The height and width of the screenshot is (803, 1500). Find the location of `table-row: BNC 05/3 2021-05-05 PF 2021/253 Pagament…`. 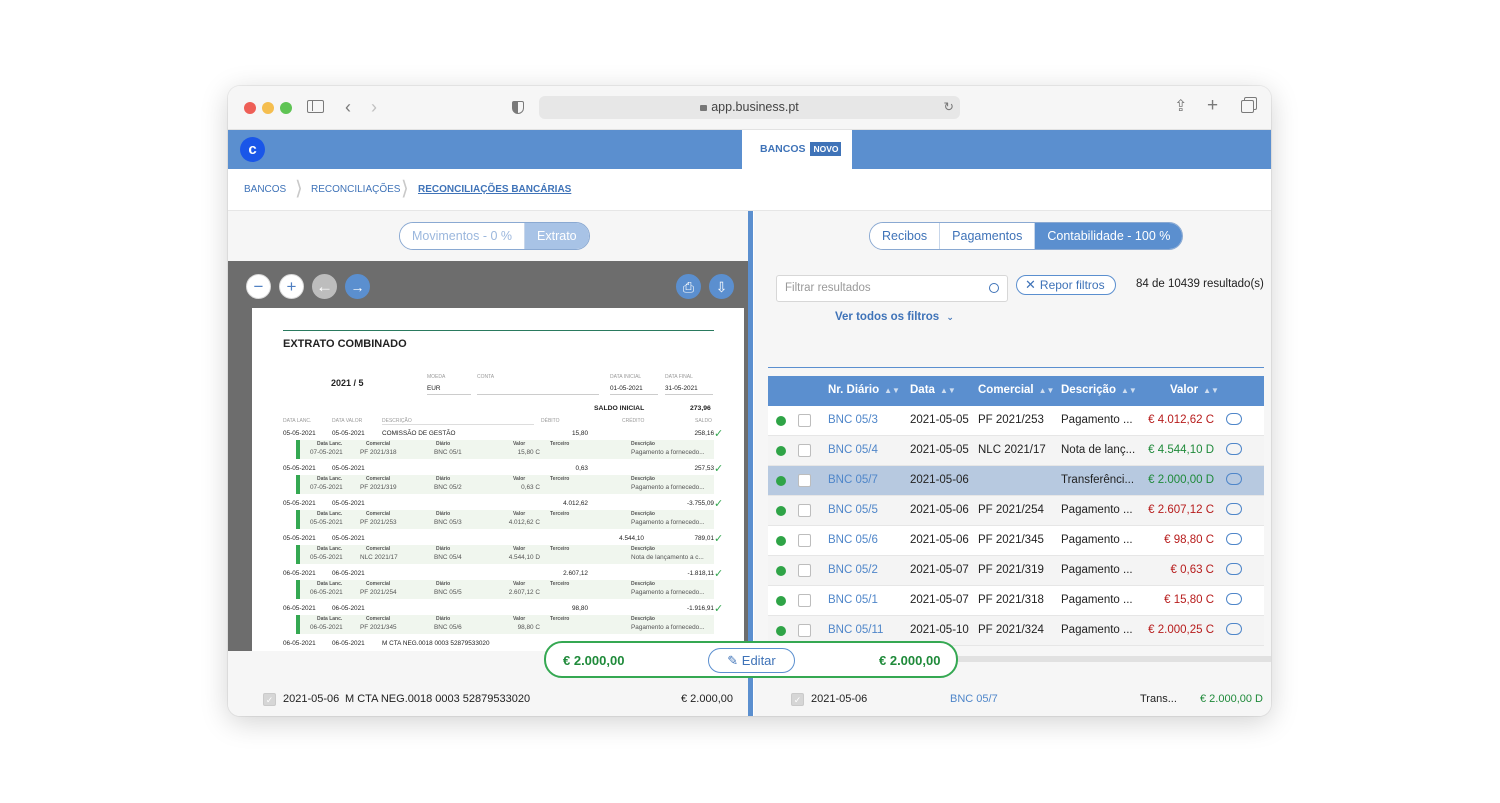

table-row: BNC 05/3 2021-05-05 PF 2021/253 Pagament… is located at coordinates (1016, 421).